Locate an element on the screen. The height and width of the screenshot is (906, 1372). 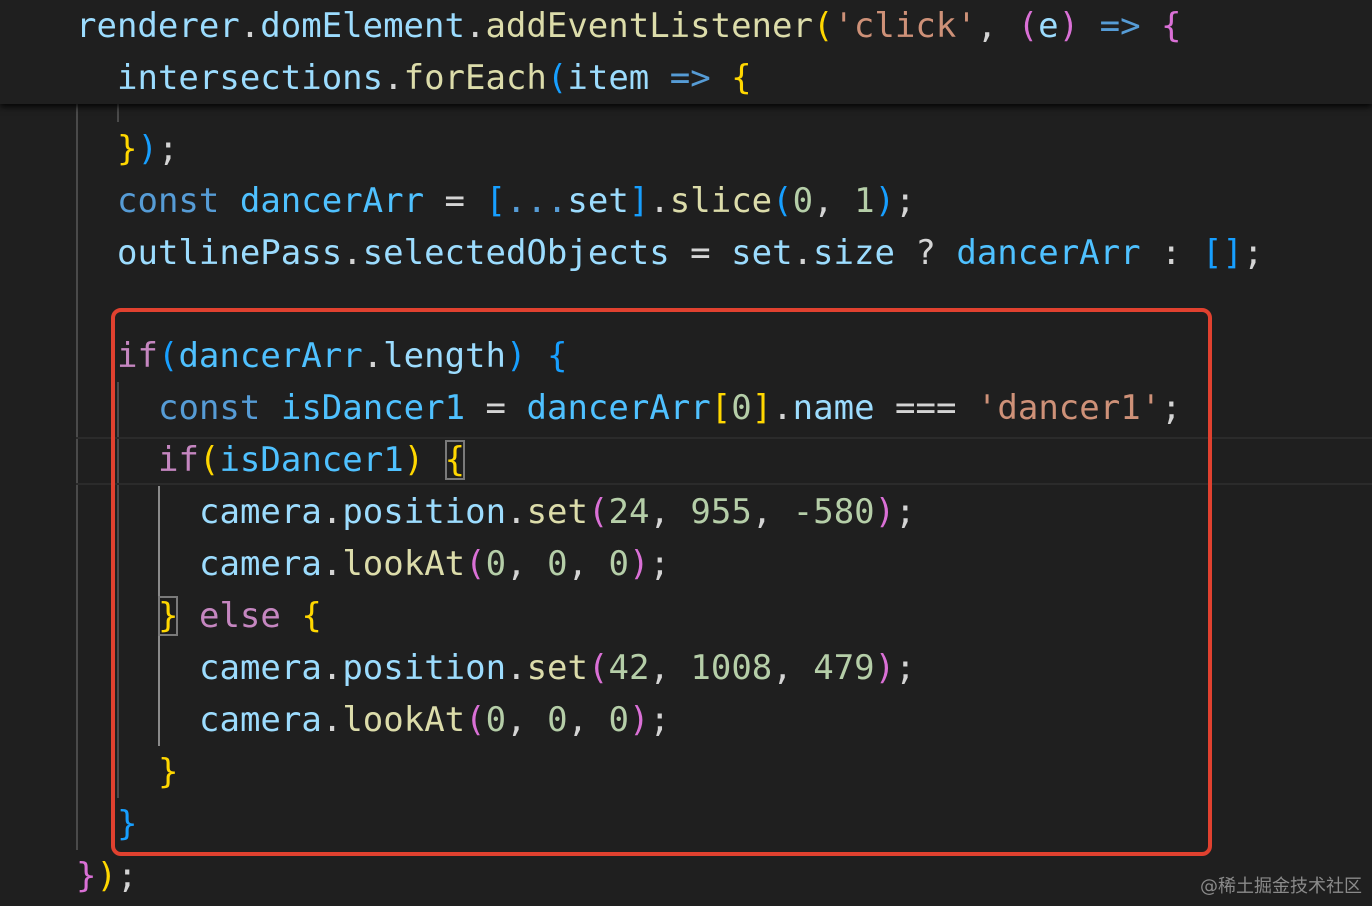
token-add-event-listener: addEventListener is located at coordinates (649, 26).